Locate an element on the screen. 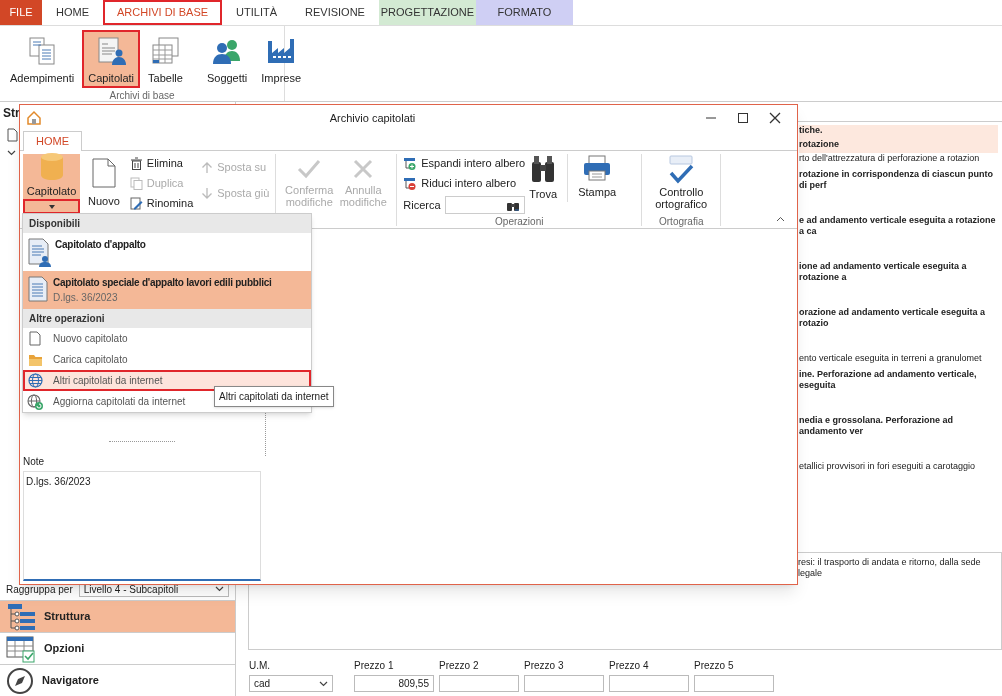 This screenshot has height=696, width=1002. table-cell-text: tiche. is located at coordinates (811, 130).